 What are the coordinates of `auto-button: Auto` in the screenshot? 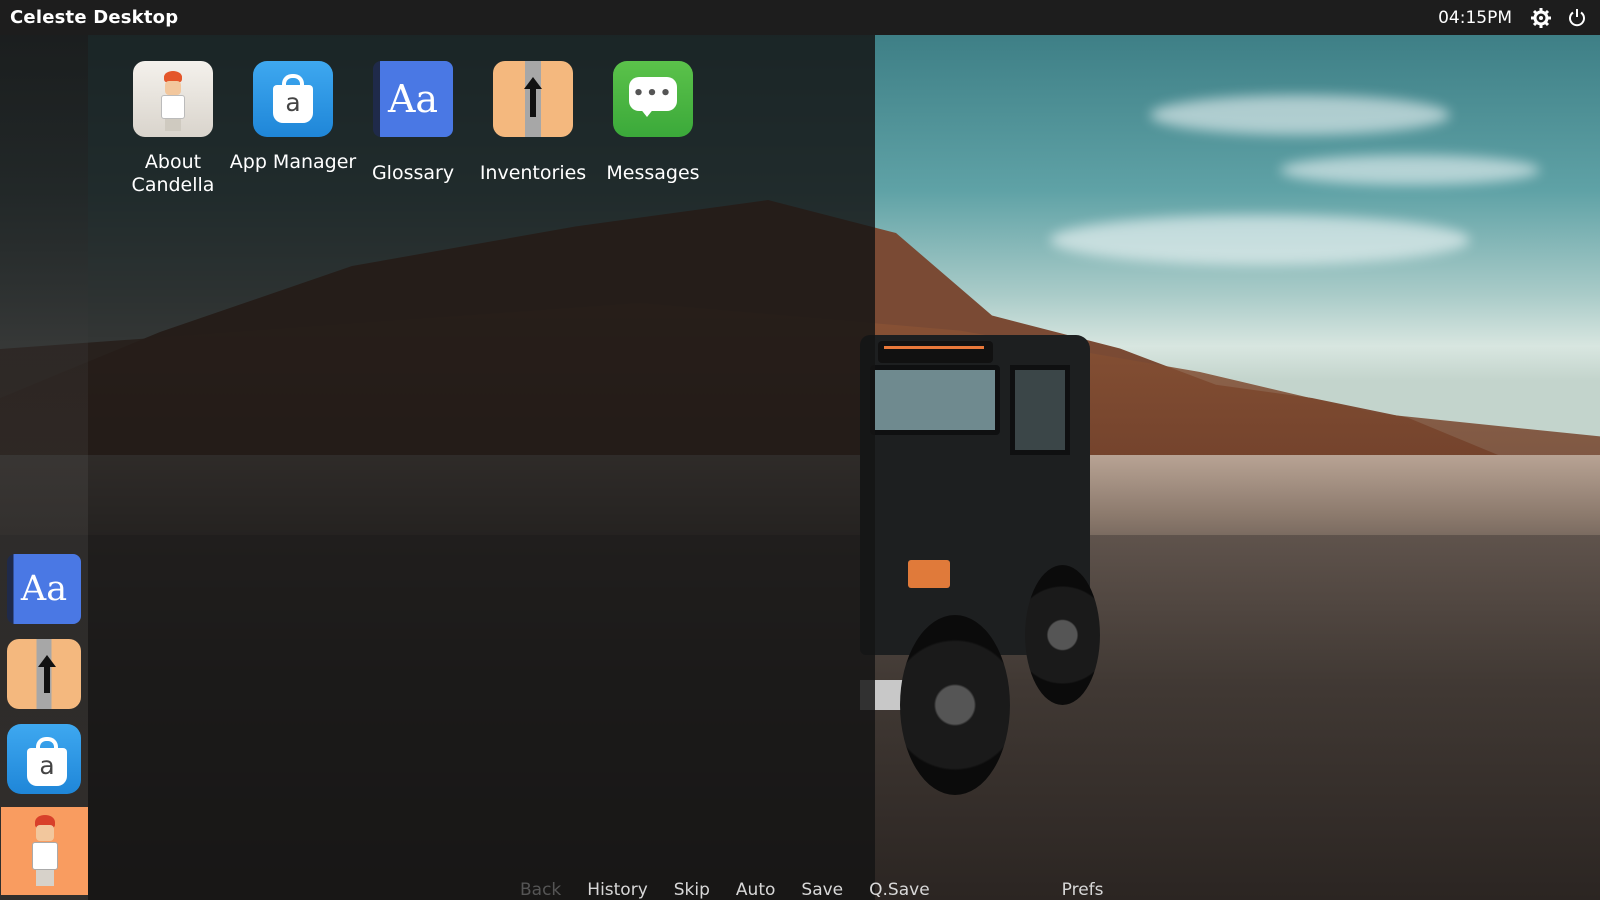 It's located at (755, 890).